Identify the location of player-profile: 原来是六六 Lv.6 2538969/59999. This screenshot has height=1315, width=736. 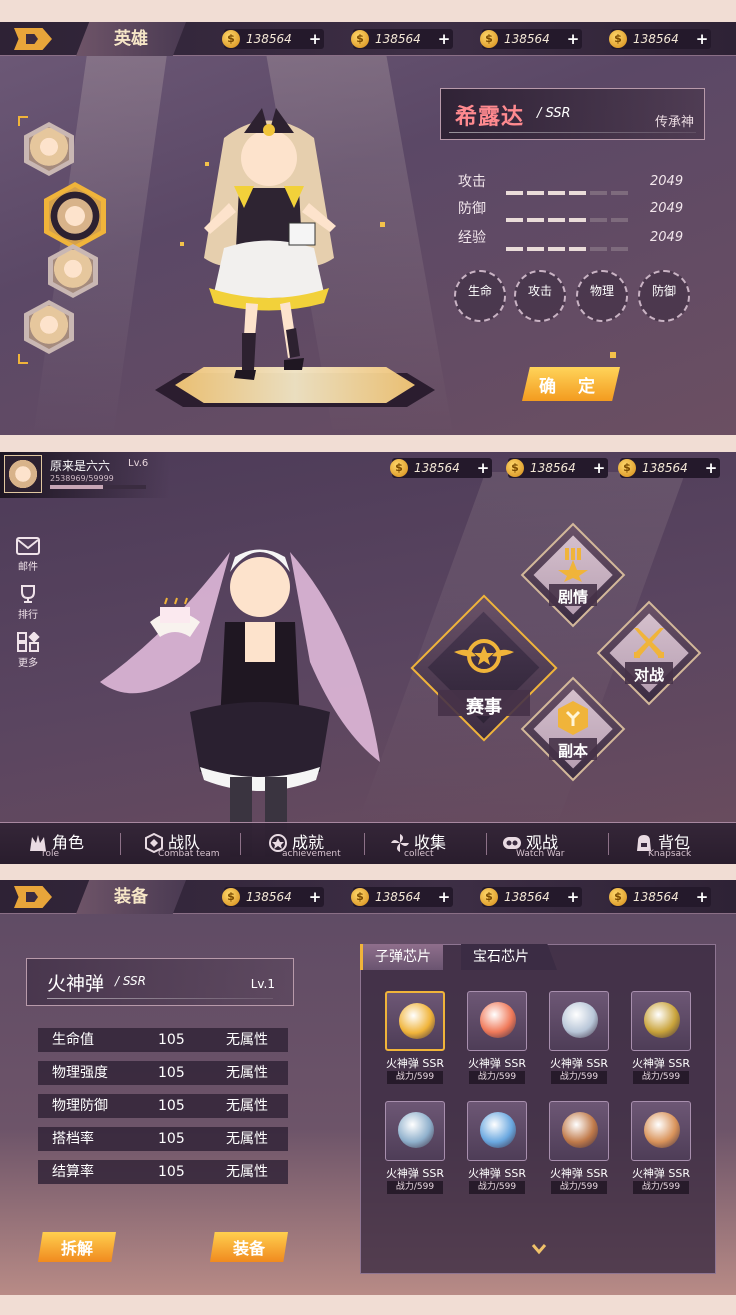
(85, 475).